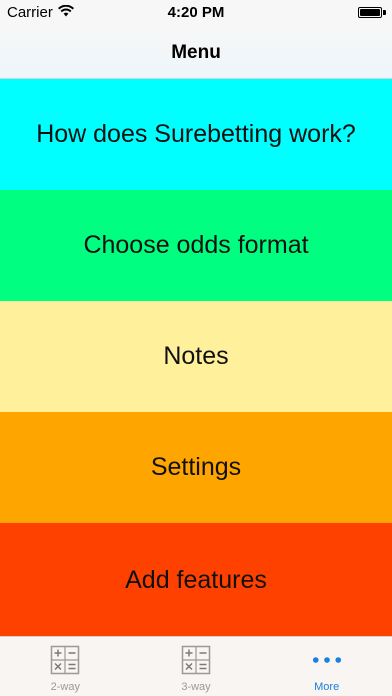 The width and height of the screenshot is (392, 696). What do you see at coordinates (384, 12) in the screenshot?
I see `battery-cap` at bounding box center [384, 12].